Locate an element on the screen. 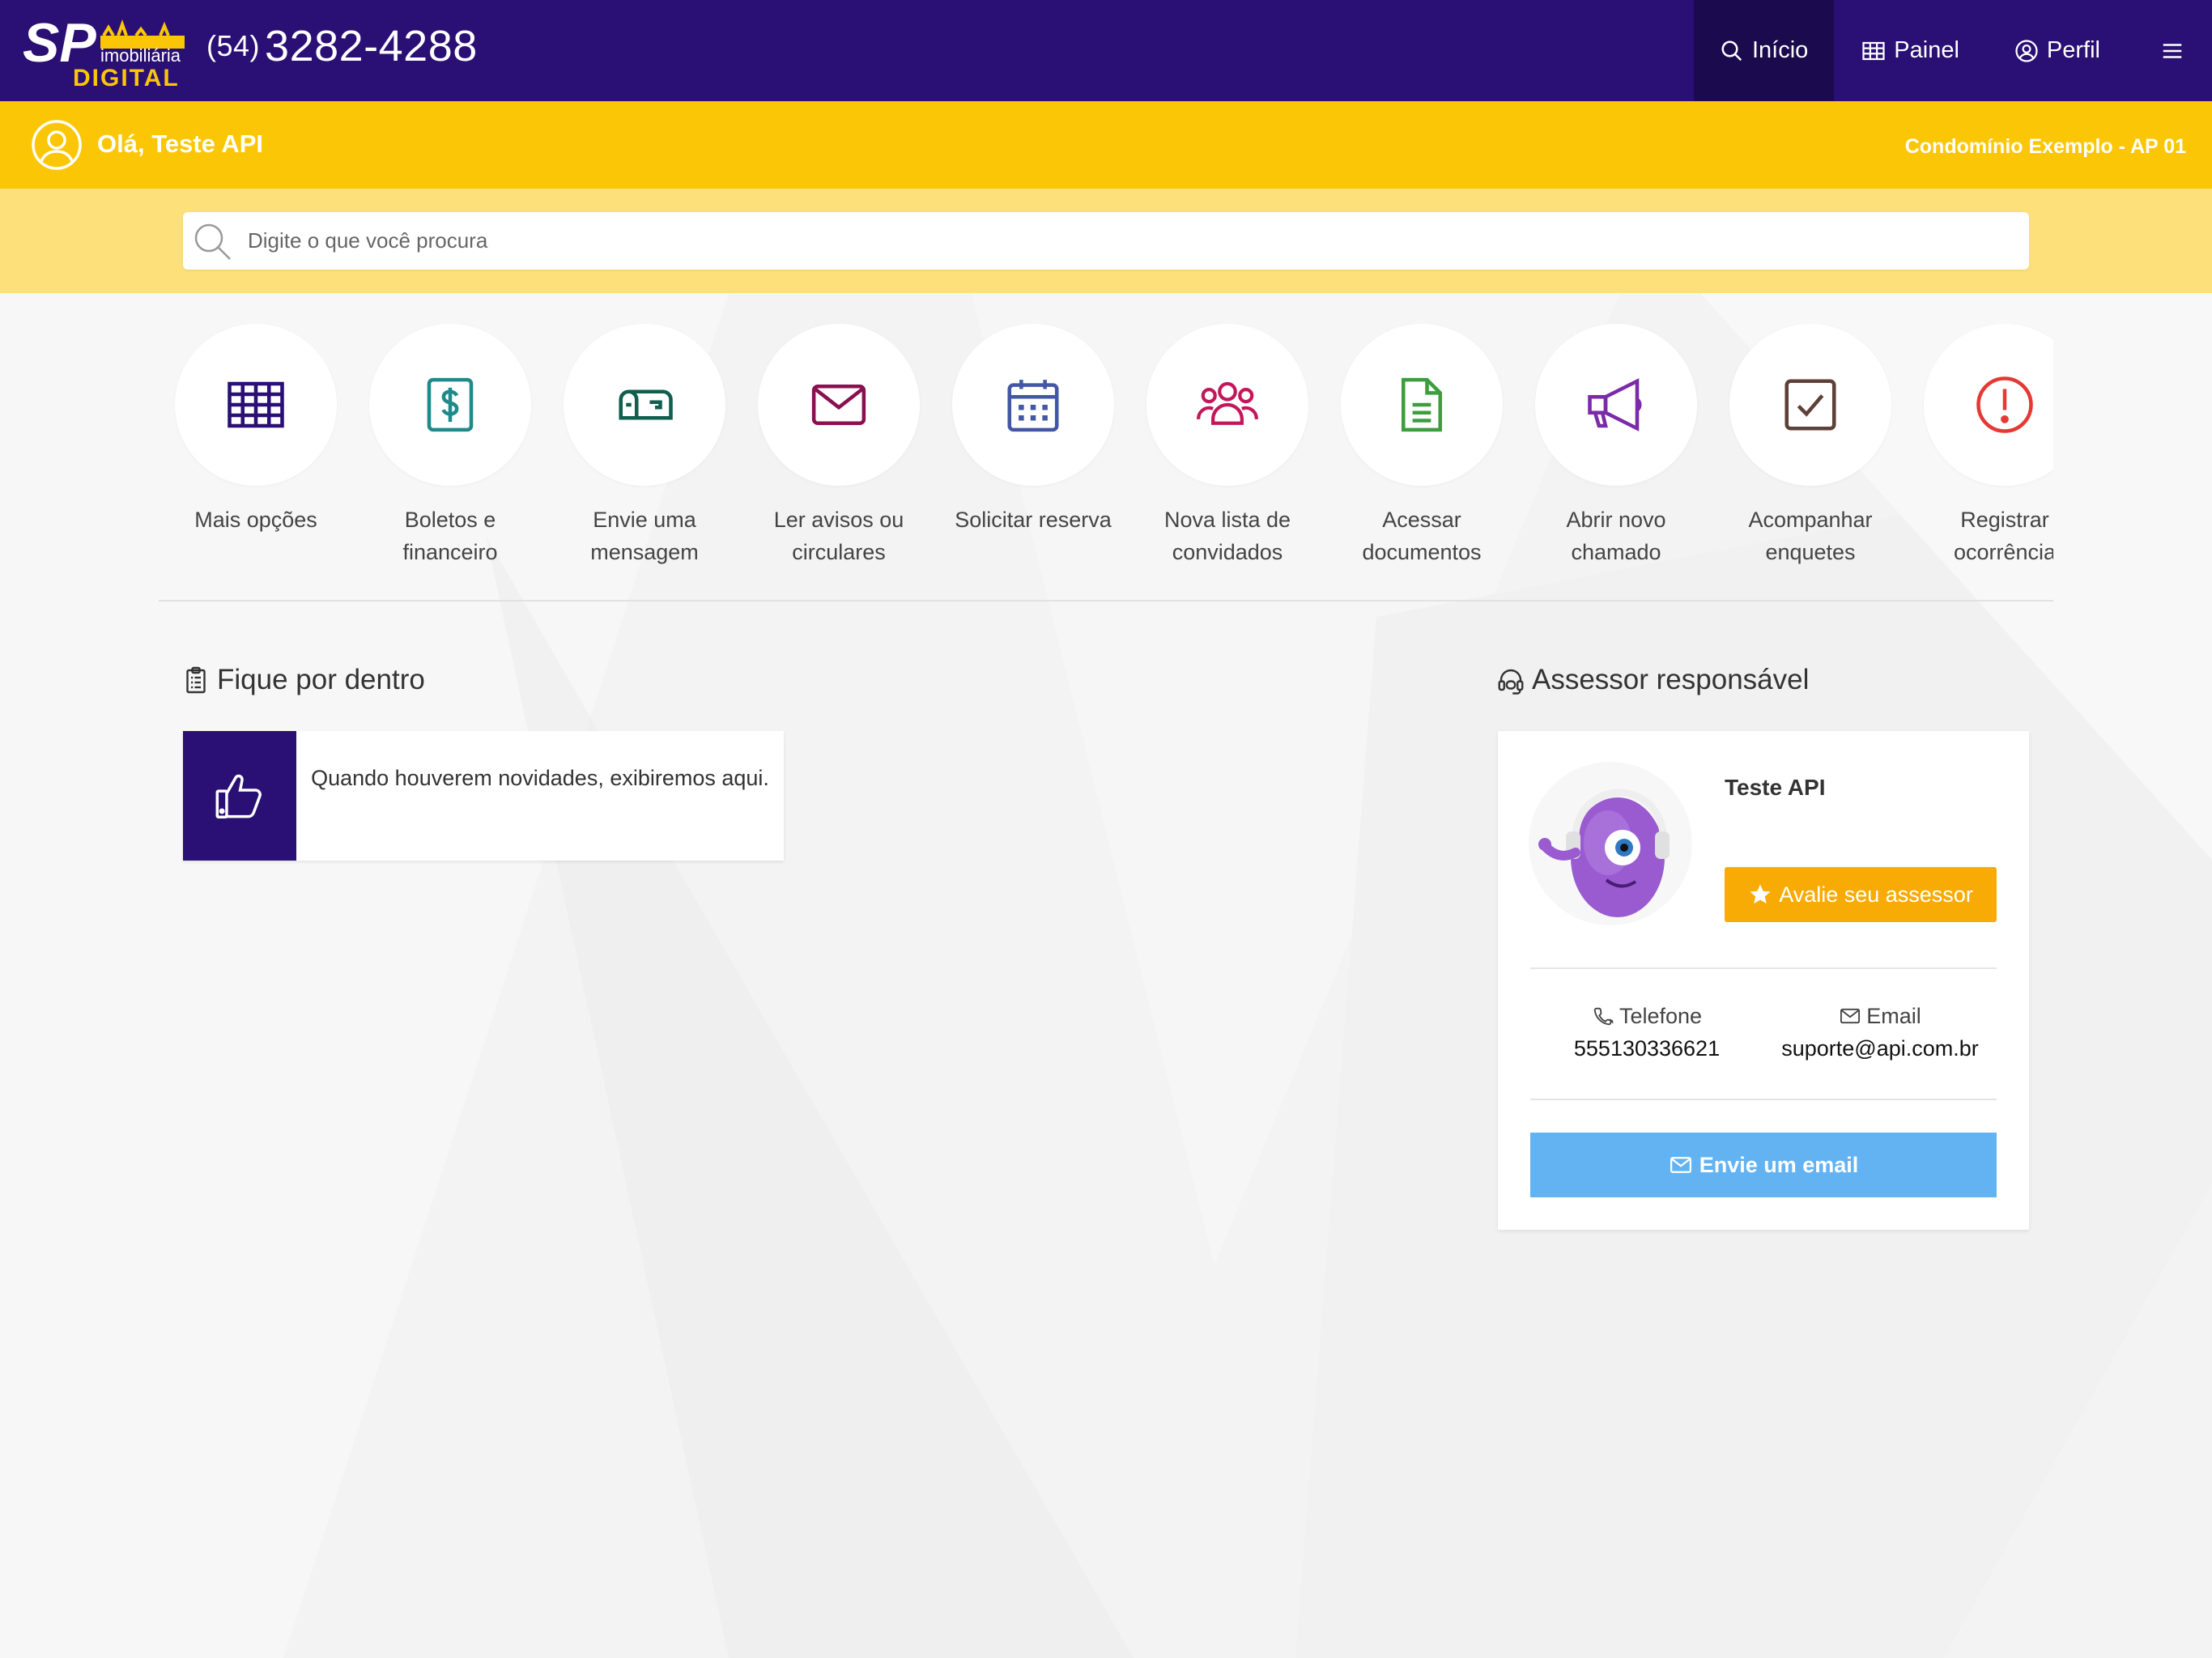 The image size is (2212, 1658). mascot-avatar-icon is located at coordinates (1604, 853).